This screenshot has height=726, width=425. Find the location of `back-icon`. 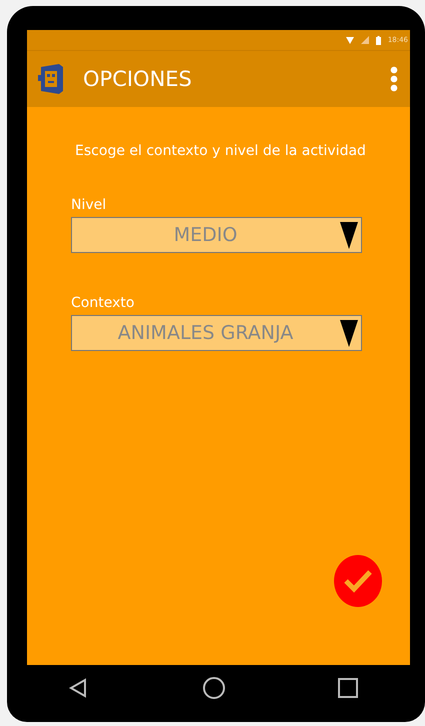

back-icon is located at coordinates (78, 688).